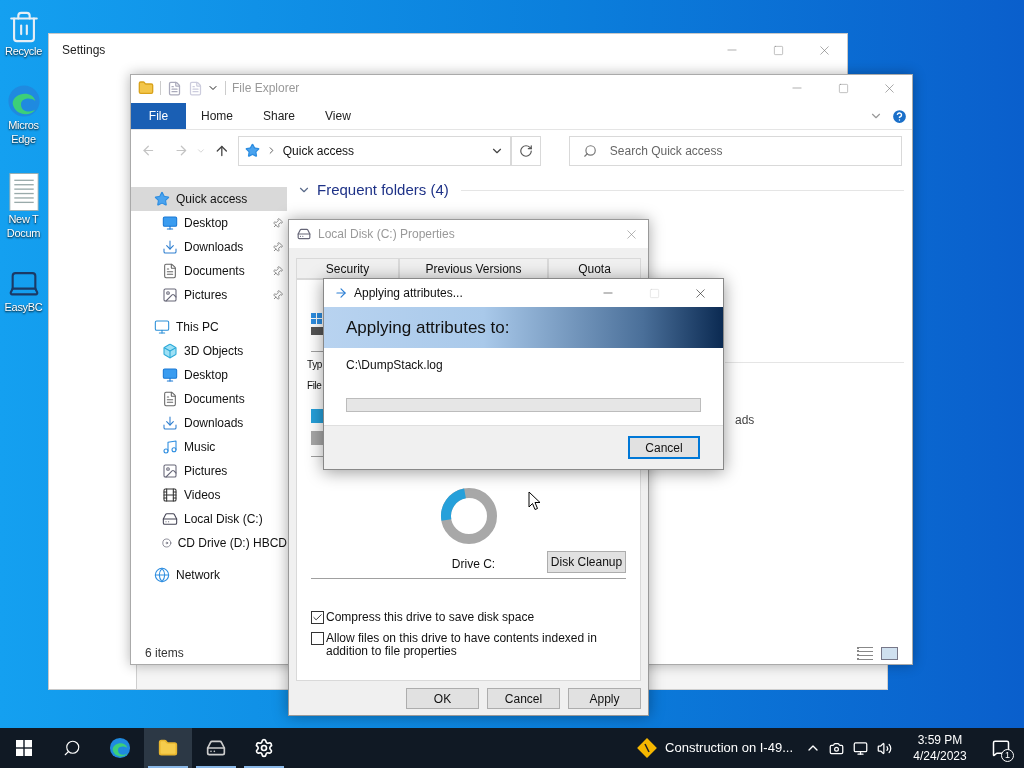  What do you see at coordinates (338, 116) in the screenshot?
I see `ribbon-tab: View` at bounding box center [338, 116].